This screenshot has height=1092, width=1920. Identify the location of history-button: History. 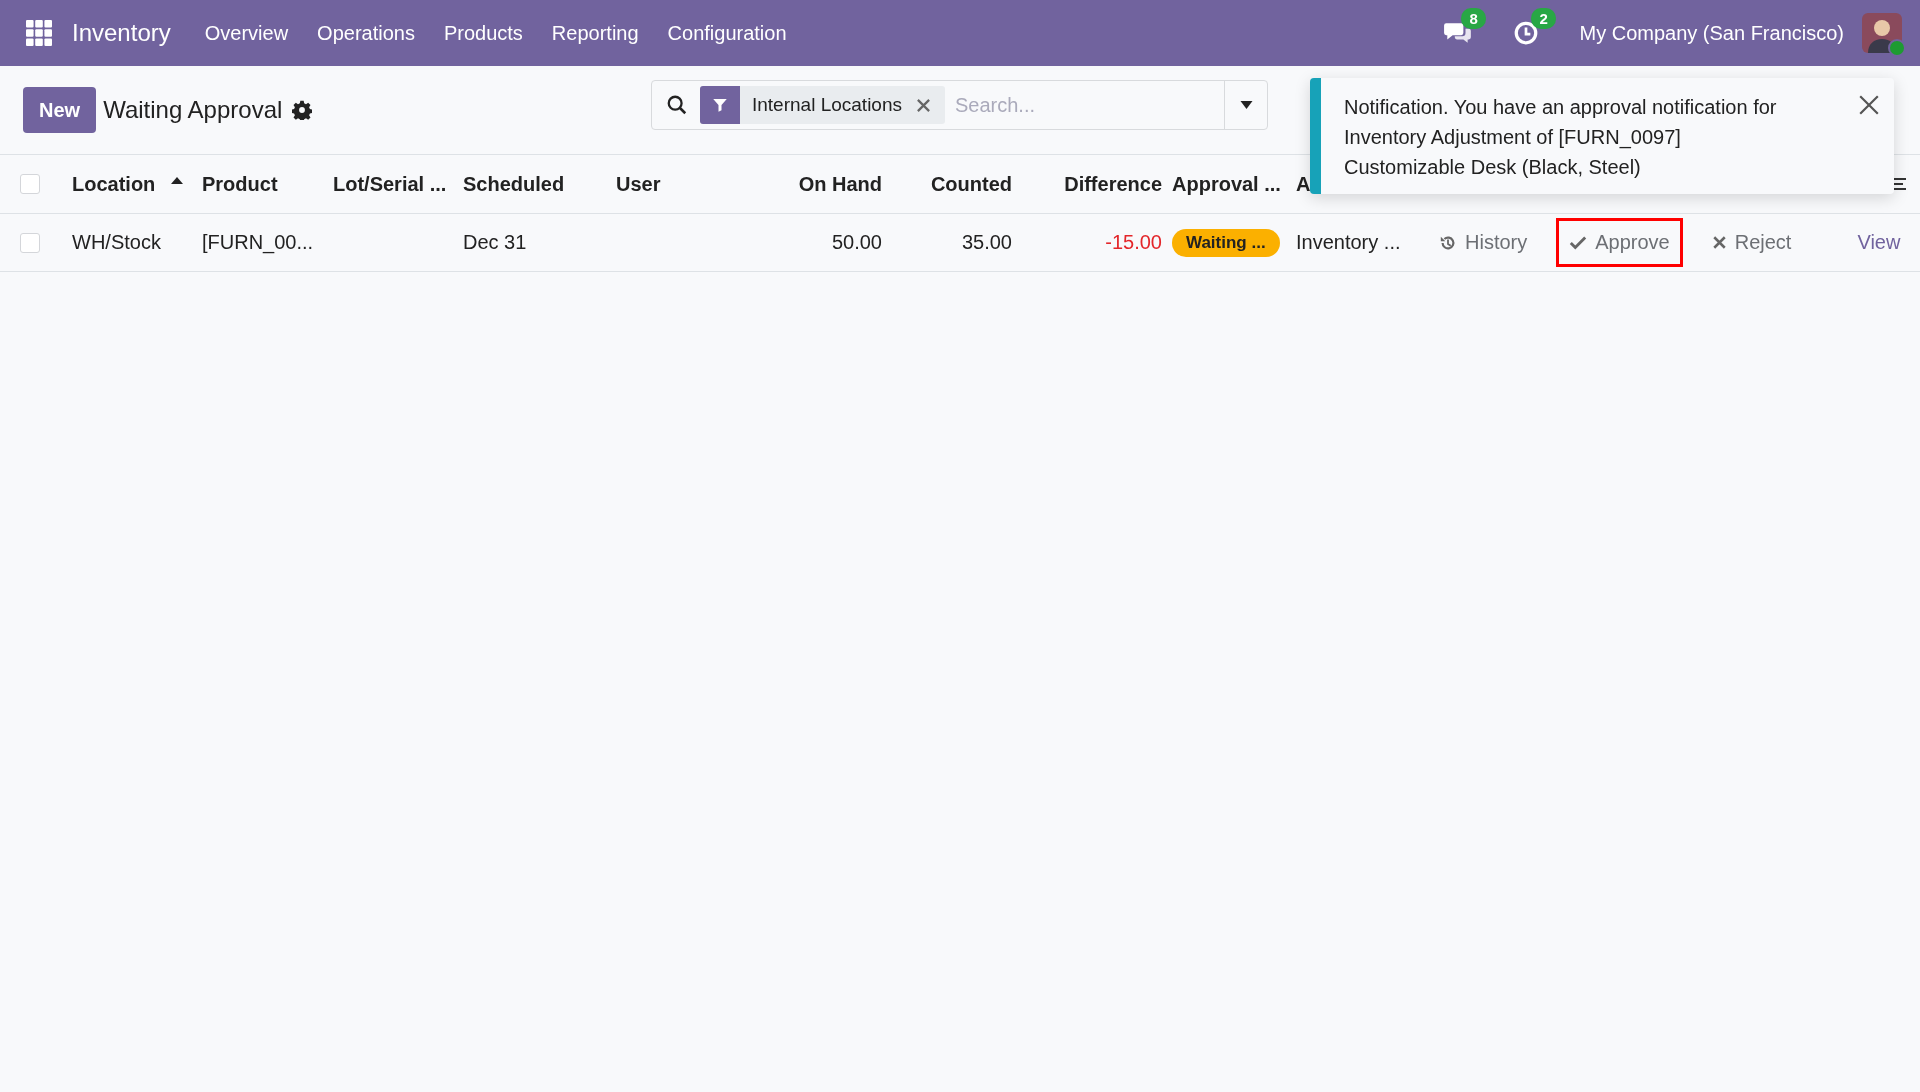
(1483, 242).